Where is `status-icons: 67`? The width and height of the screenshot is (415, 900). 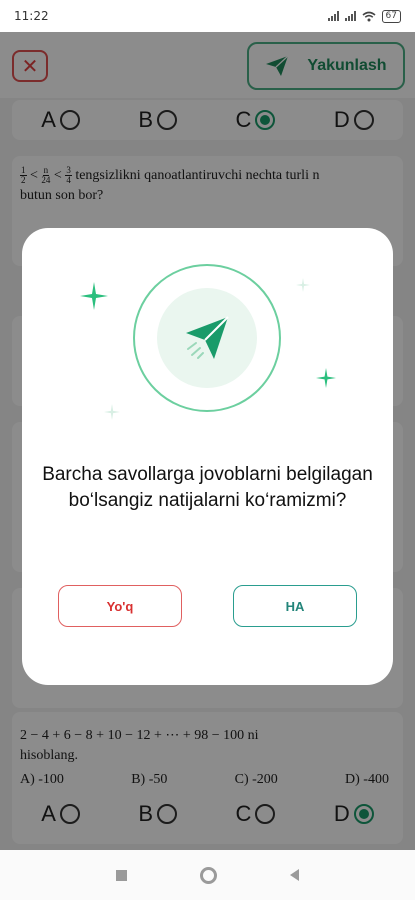 status-icons: 67 is located at coordinates (364, 16).